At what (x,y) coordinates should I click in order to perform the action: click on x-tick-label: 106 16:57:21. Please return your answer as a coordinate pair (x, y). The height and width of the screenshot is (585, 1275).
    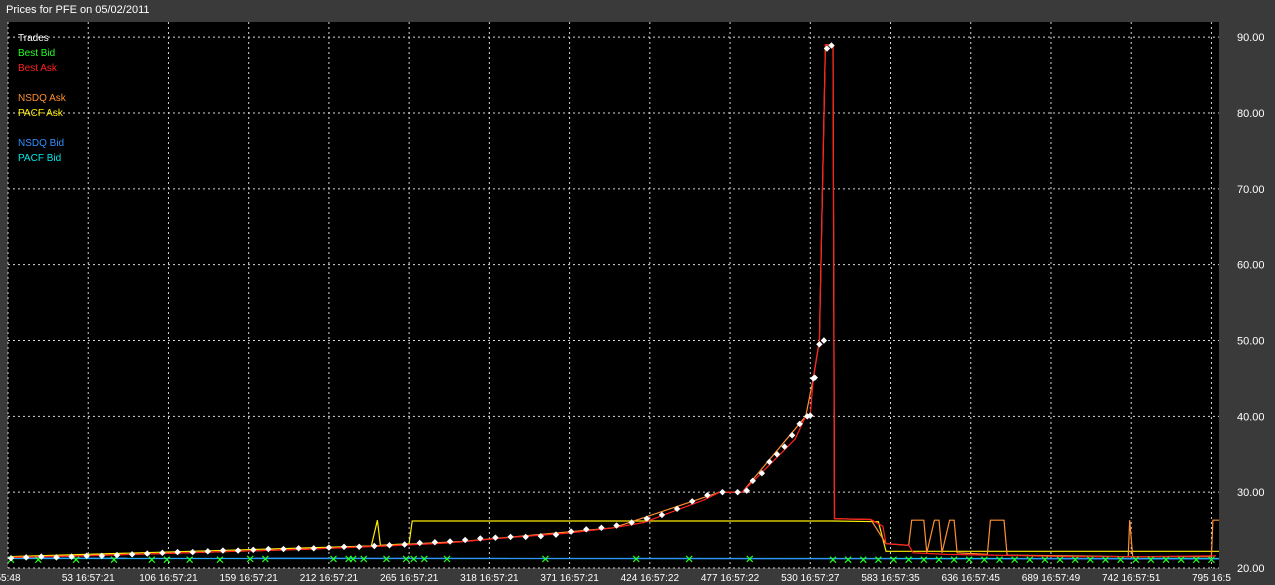
    Looking at the image, I should click on (168, 578).